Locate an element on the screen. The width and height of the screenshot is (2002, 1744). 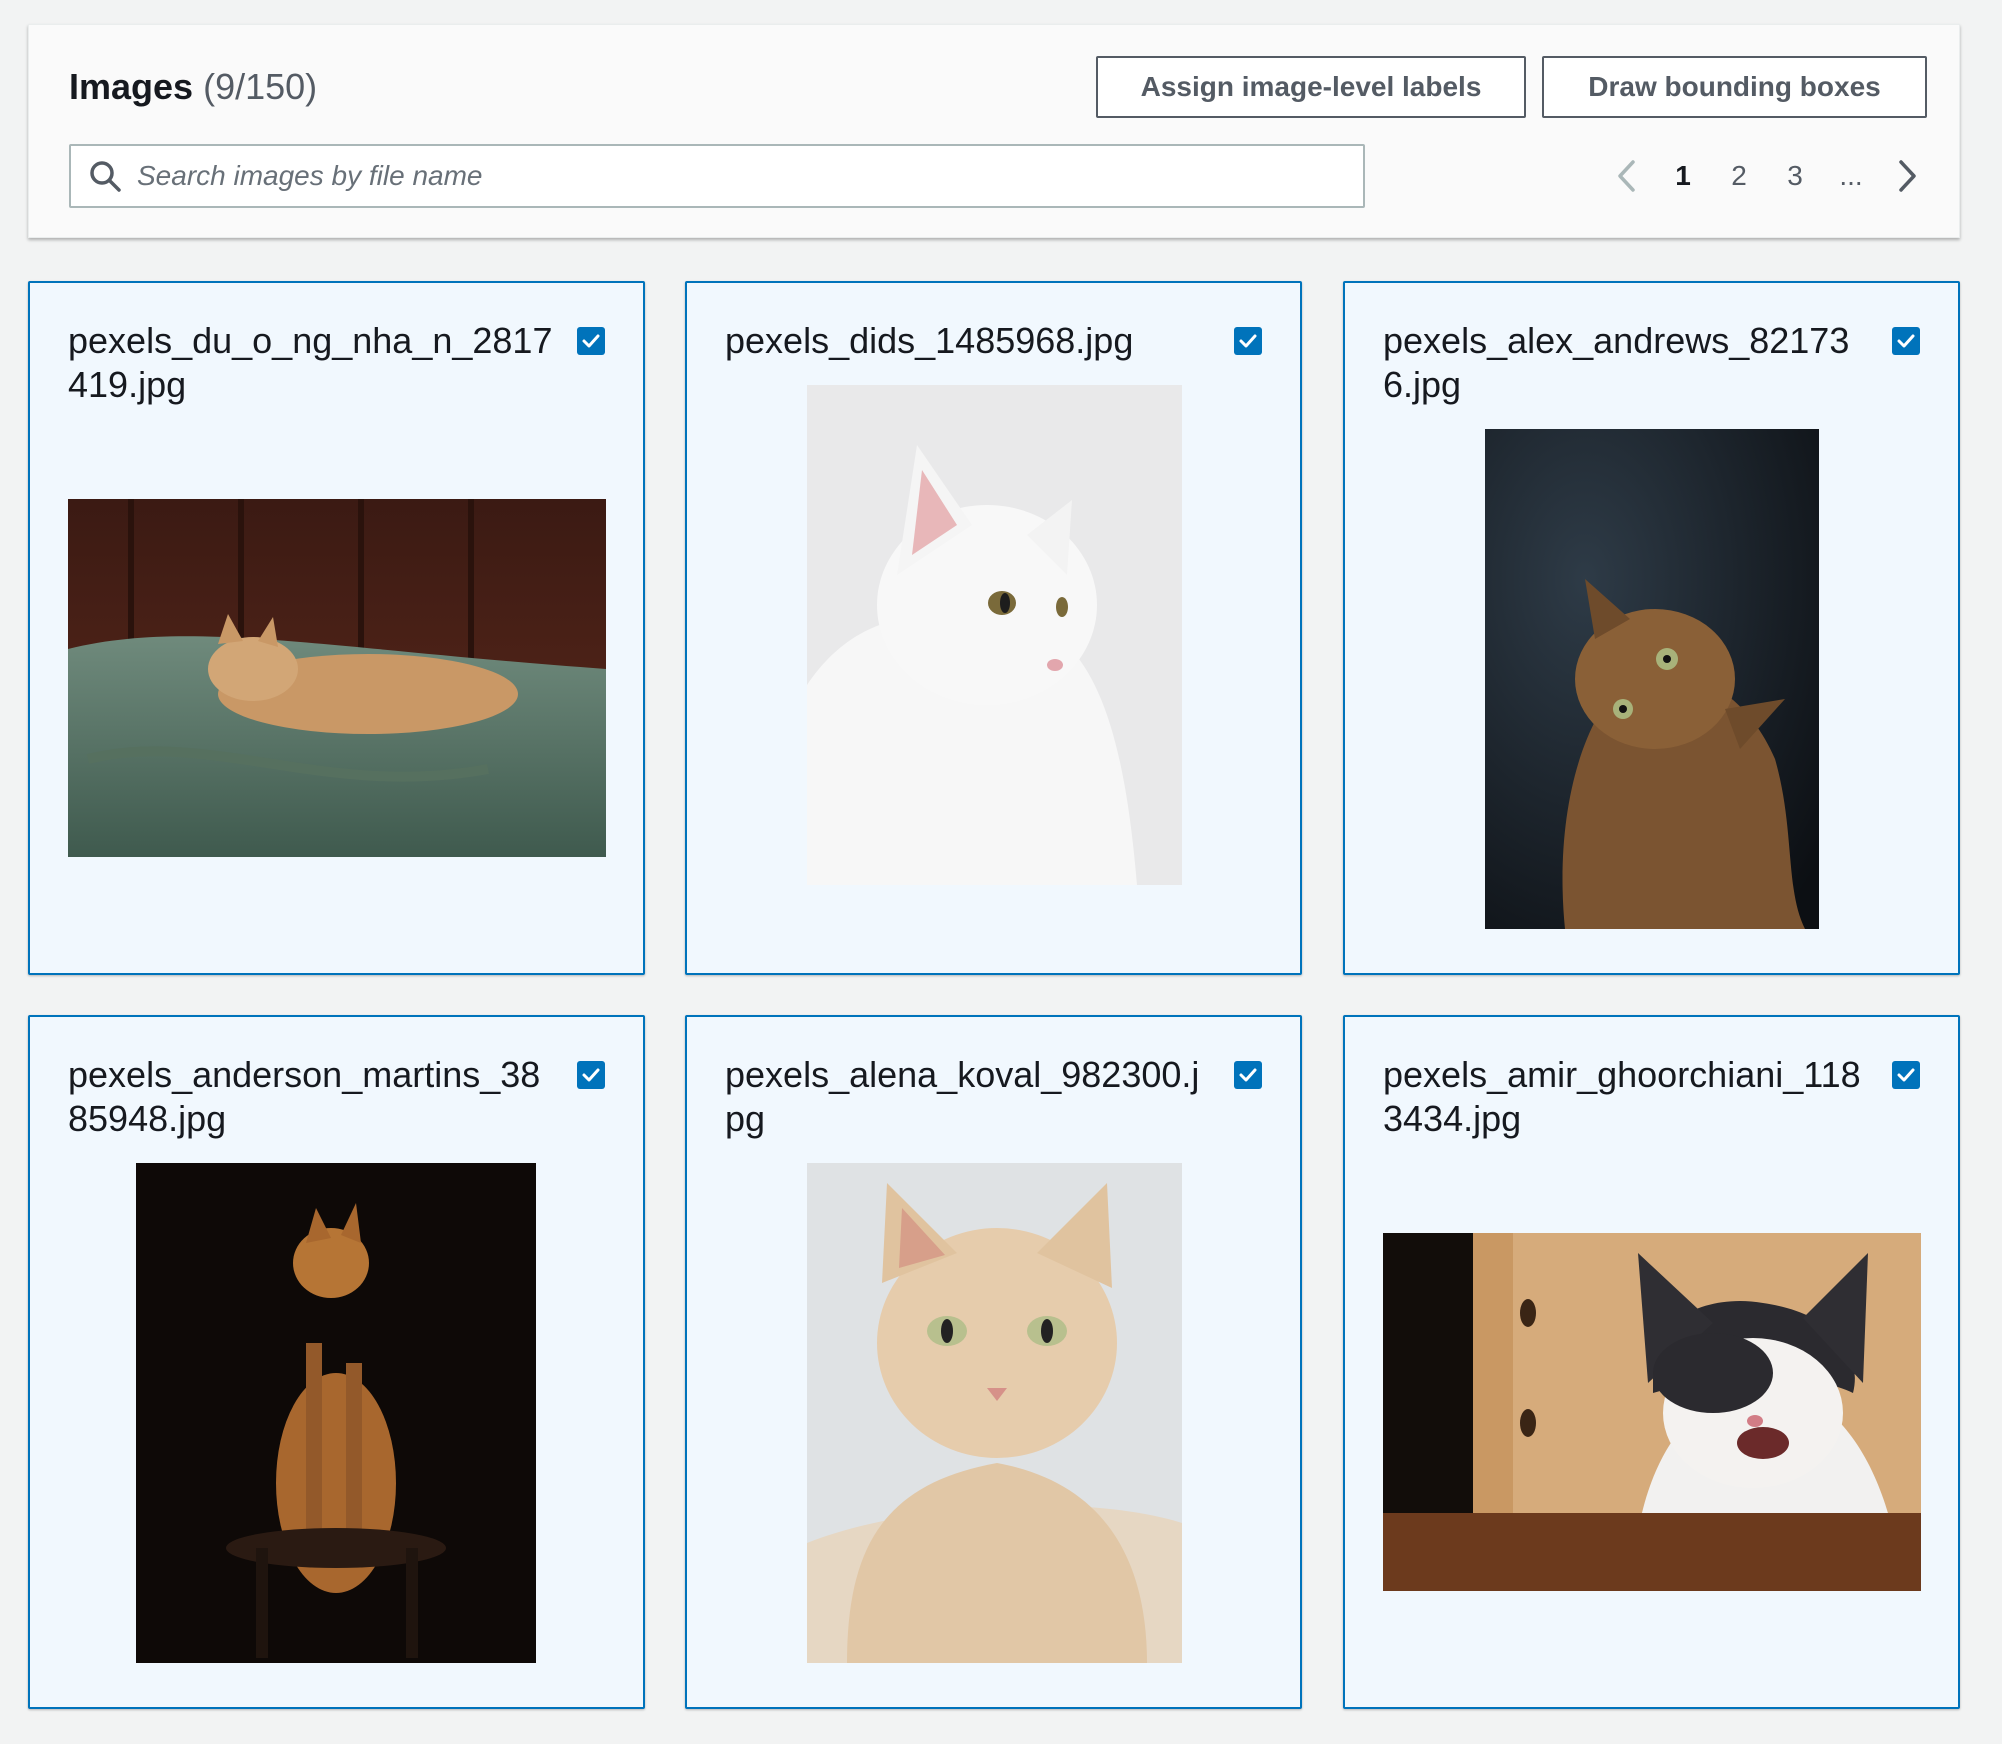
image-card: pexels_dids_1485968.jpg is located at coordinates (993, 628).